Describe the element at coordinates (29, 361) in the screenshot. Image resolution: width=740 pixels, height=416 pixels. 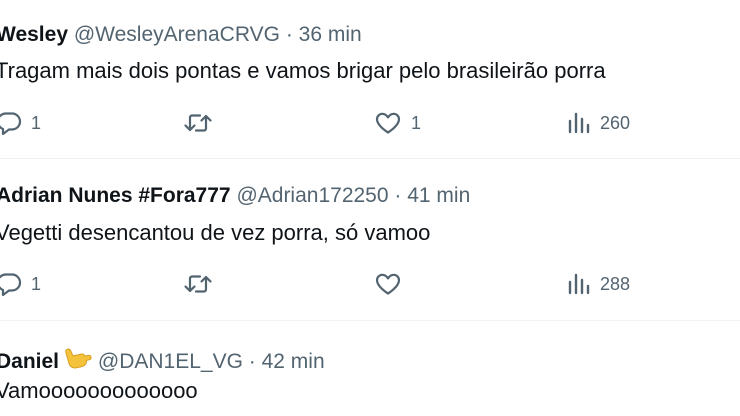
I see `author-name: Daniel` at that location.